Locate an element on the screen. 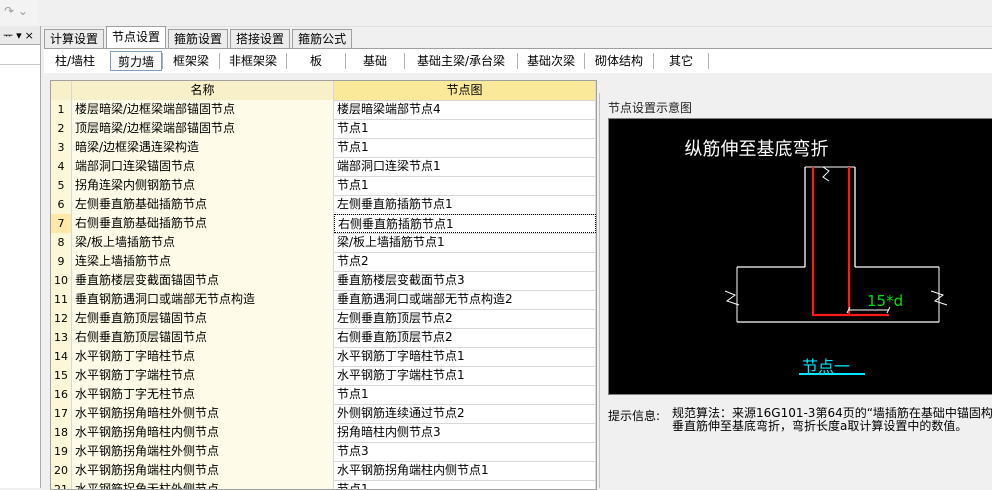  table-row: 11 垂直钢筋遇洞口或端部无节点构造 垂直筋遇洞口或端部无节点构造2 is located at coordinates (323, 300).